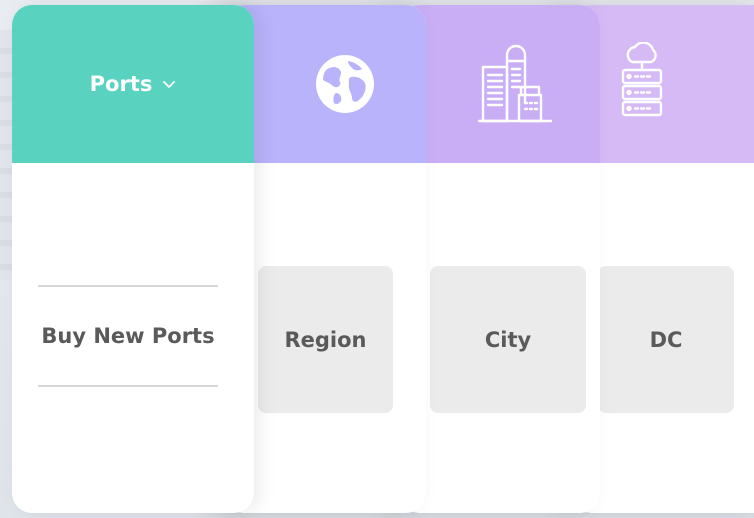 The height and width of the screenshot is (518, 754). I want to click on dc-label: DC, so click(666, 339).